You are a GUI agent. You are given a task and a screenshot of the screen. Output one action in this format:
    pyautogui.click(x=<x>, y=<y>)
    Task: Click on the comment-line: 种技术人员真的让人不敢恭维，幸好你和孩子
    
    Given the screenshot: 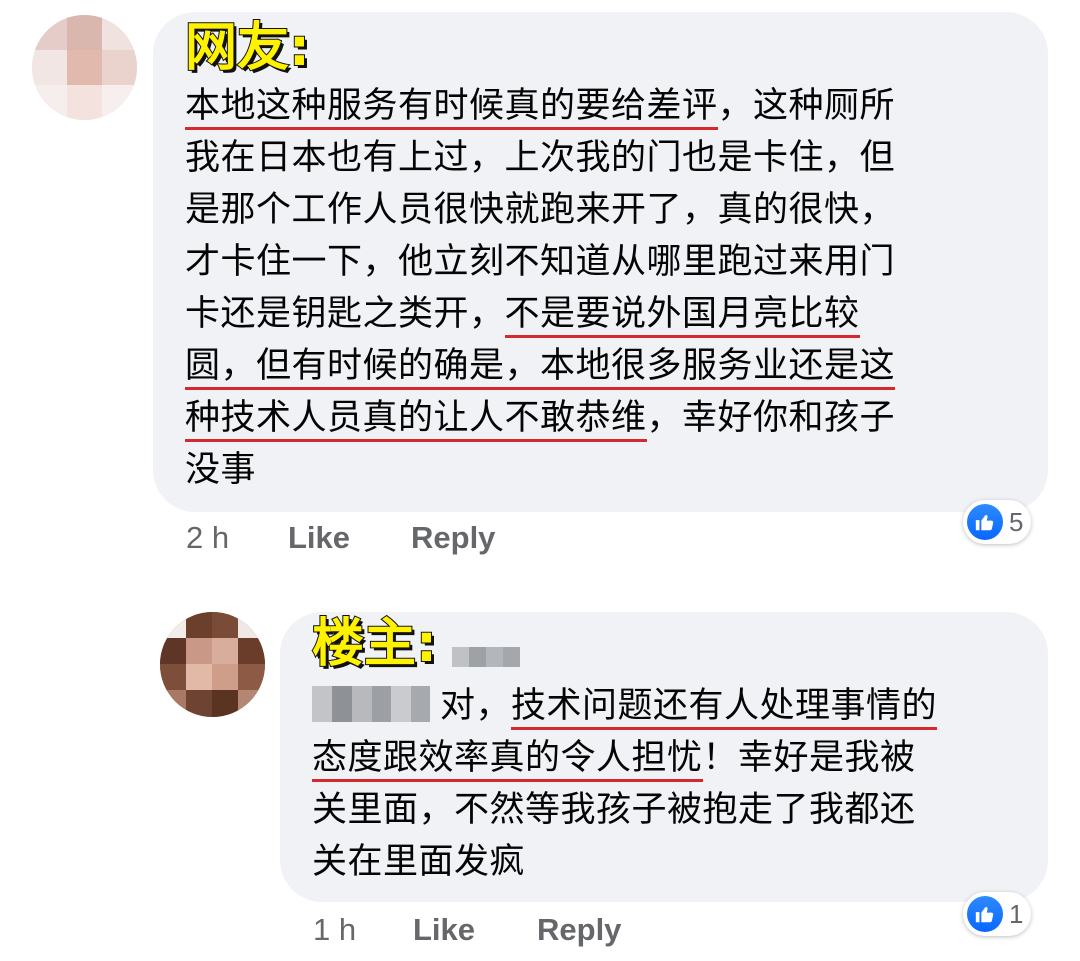 What is the action you would take?
    pyautogui.click(x=540, y=419)
    